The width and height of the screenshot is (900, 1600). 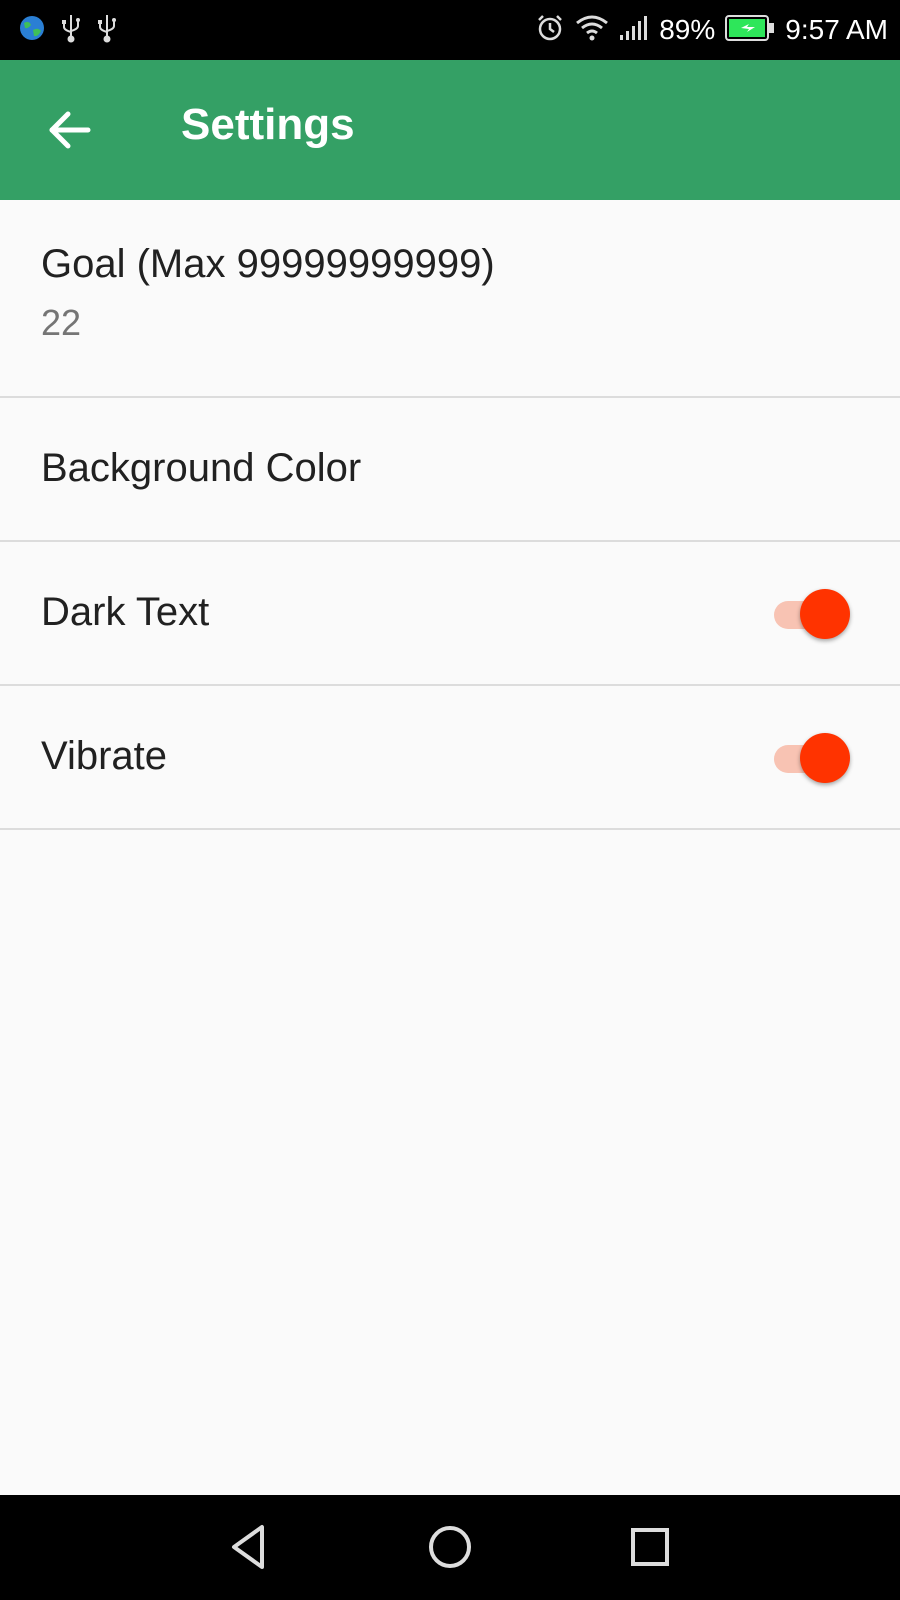 I want to click on setting-goal: Goal (Max 99999999999) 22, so click(x=450, y=299).